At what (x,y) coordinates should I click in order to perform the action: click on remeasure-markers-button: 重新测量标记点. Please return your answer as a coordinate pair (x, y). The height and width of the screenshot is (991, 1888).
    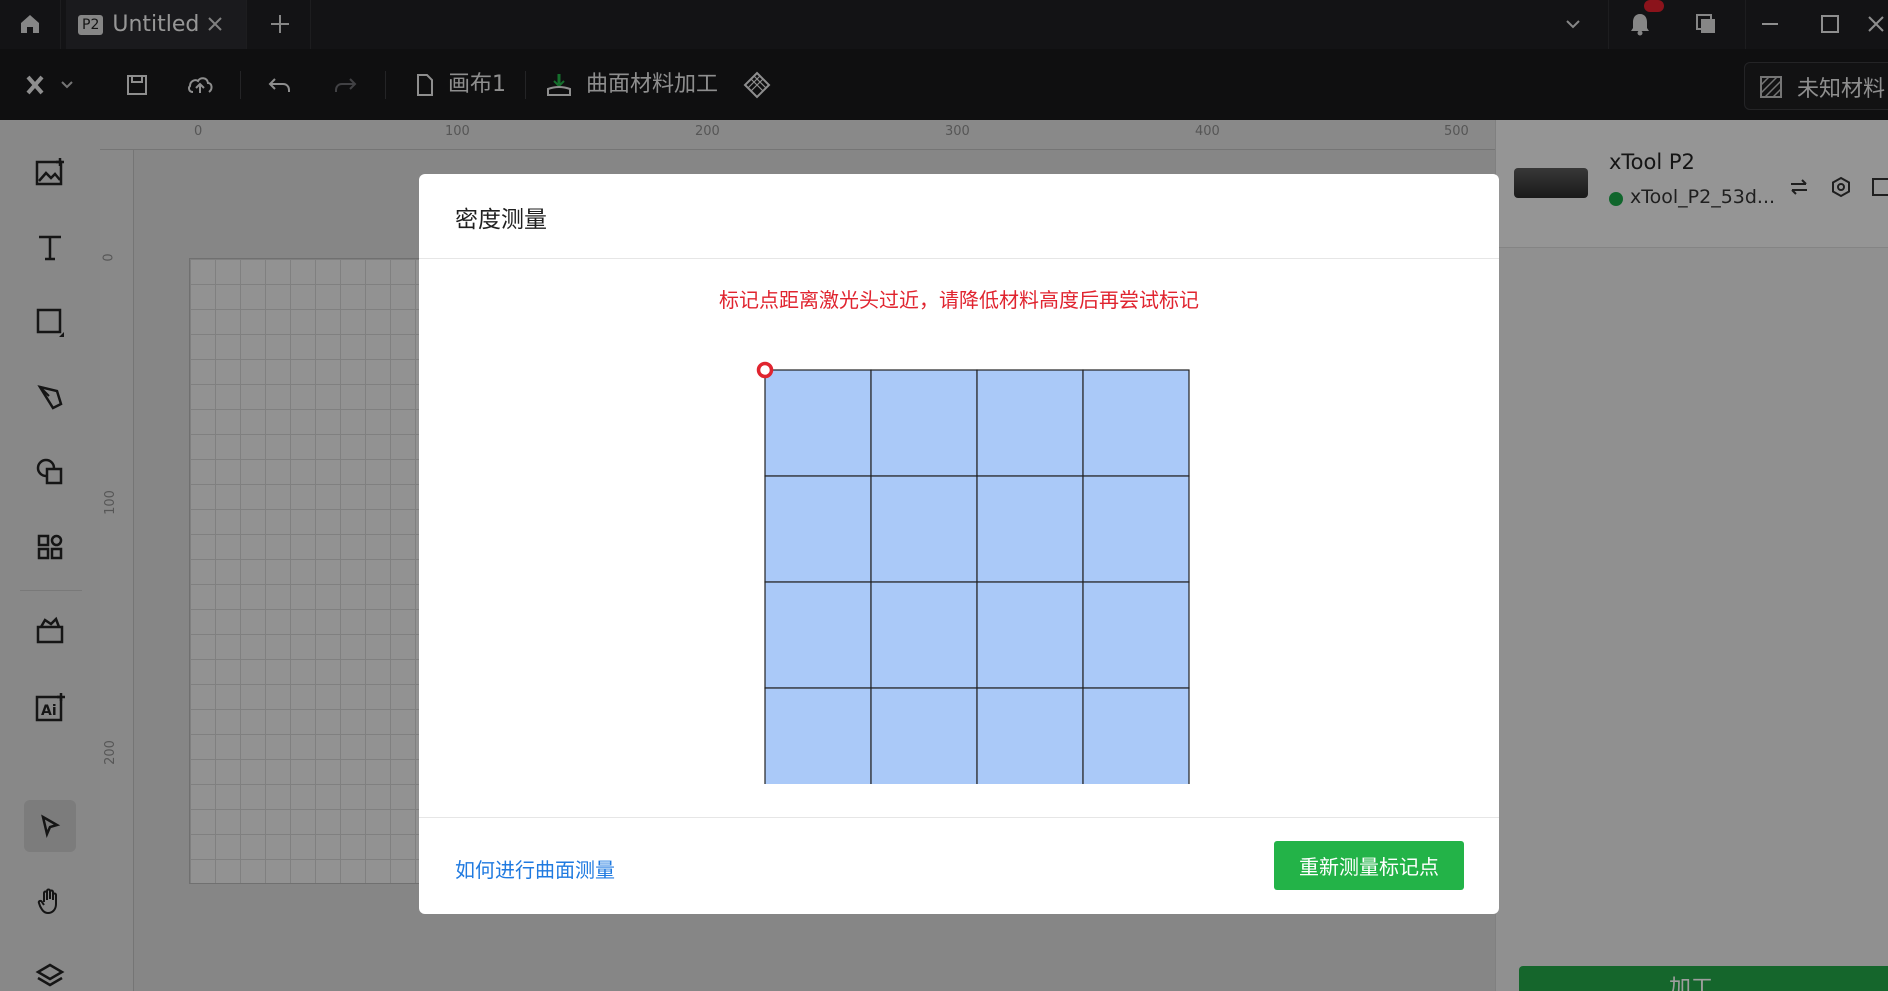
    Looking at the image, I should click on (1369, 865).